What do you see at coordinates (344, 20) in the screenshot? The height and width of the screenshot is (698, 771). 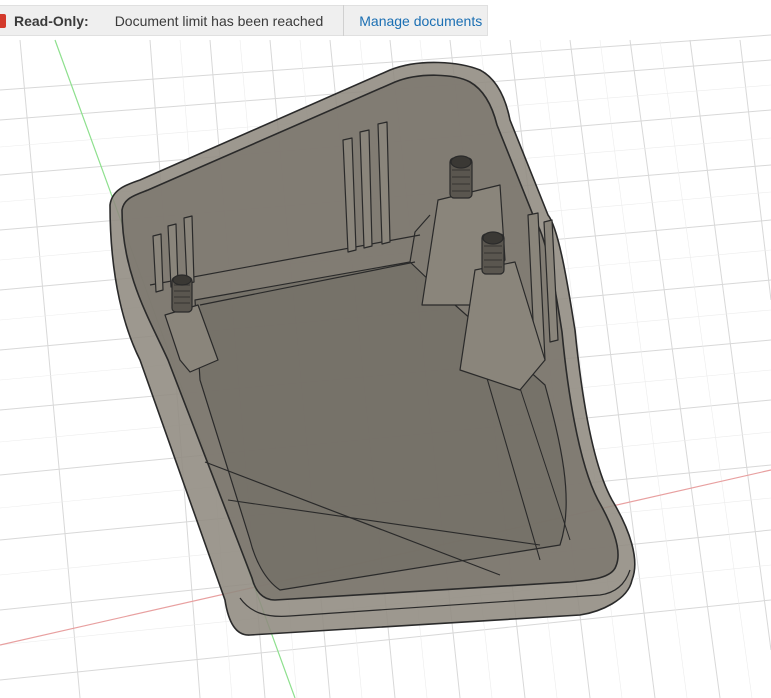 I see `banner-divider` at bounding box center [344, 20].